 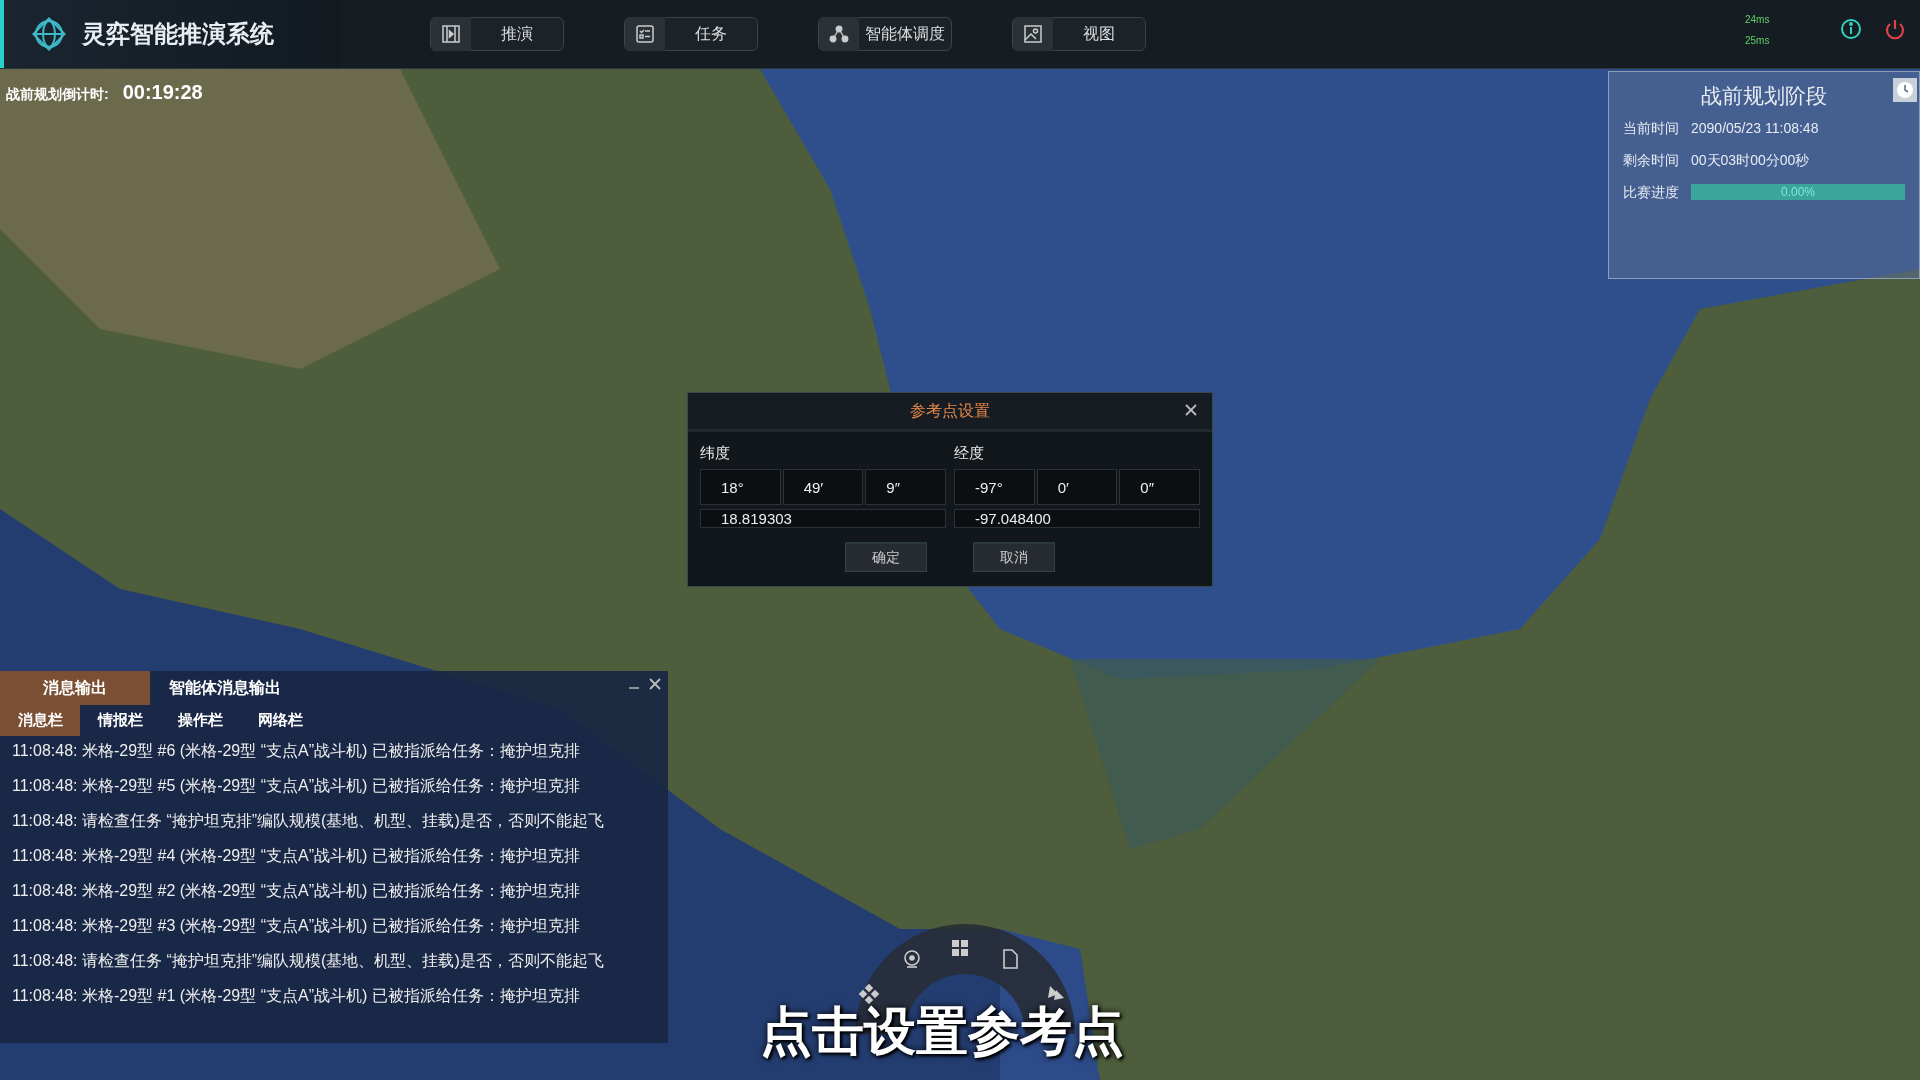 I want to click on input-field: 0″, so click(x=1159, y=487).